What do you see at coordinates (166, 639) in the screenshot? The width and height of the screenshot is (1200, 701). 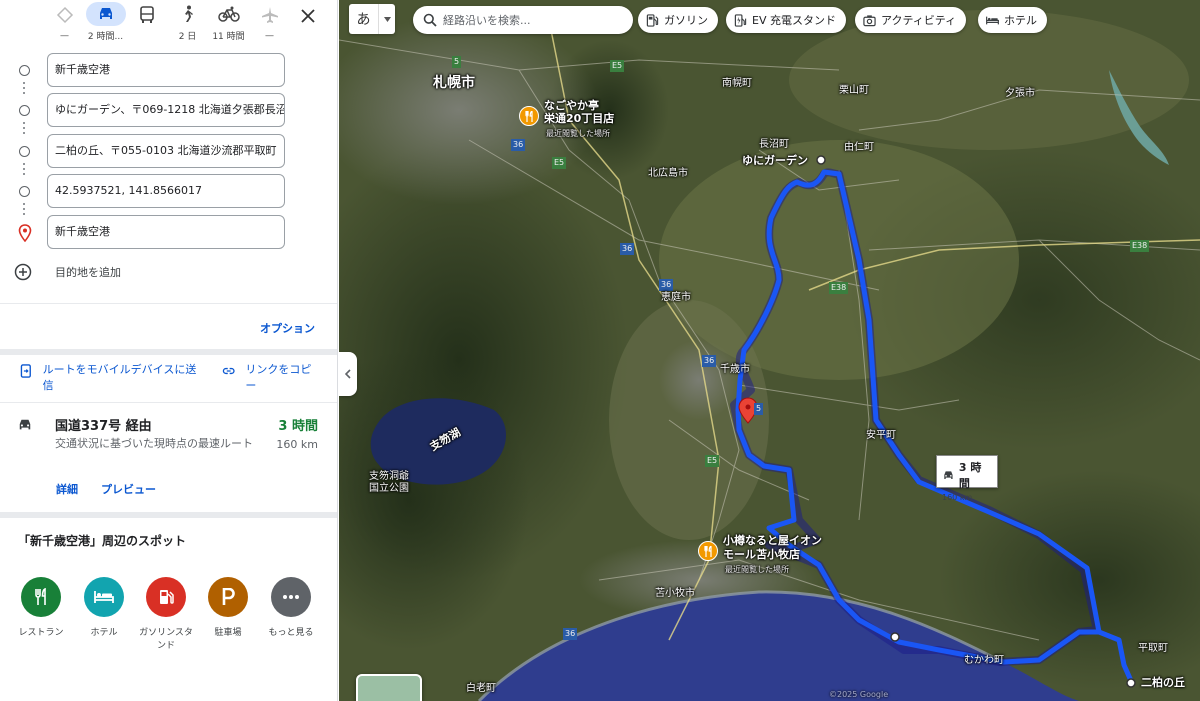 I see `nearby-gas-label: ガソリンスタンド` at bounding box center [166, 639].